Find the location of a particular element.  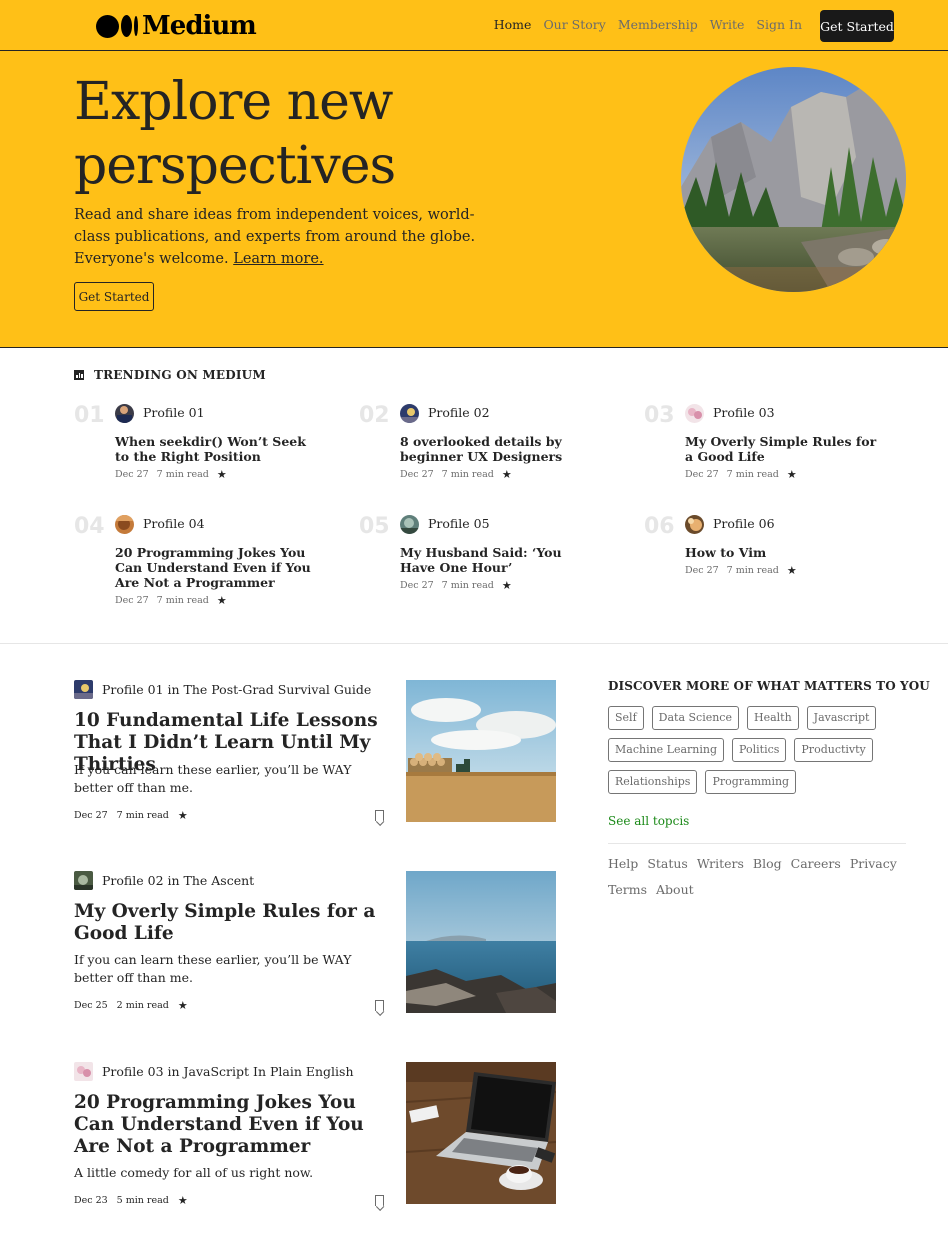

trending-number: 06 is located at coordinates (659, 526).